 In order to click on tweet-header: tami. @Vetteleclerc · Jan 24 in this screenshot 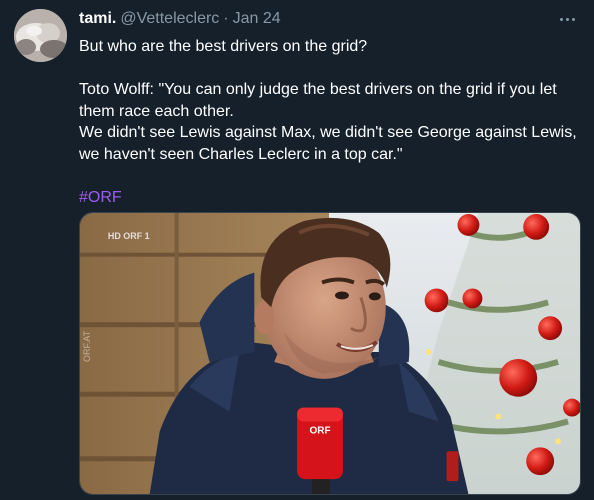, I will do `click(180, 19)`.